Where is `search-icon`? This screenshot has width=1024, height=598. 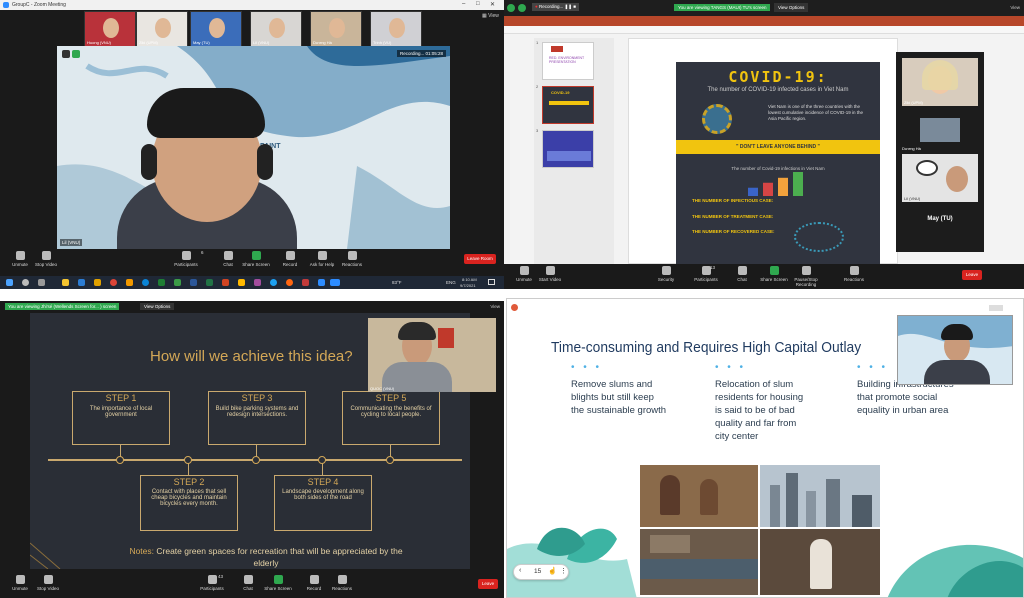
search-icon is located at coordinates (25, 282).